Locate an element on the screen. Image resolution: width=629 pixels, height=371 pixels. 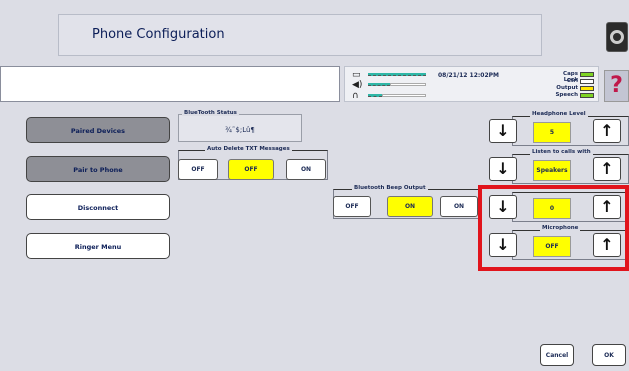
output-indicator is located at coordinates (587, 88).